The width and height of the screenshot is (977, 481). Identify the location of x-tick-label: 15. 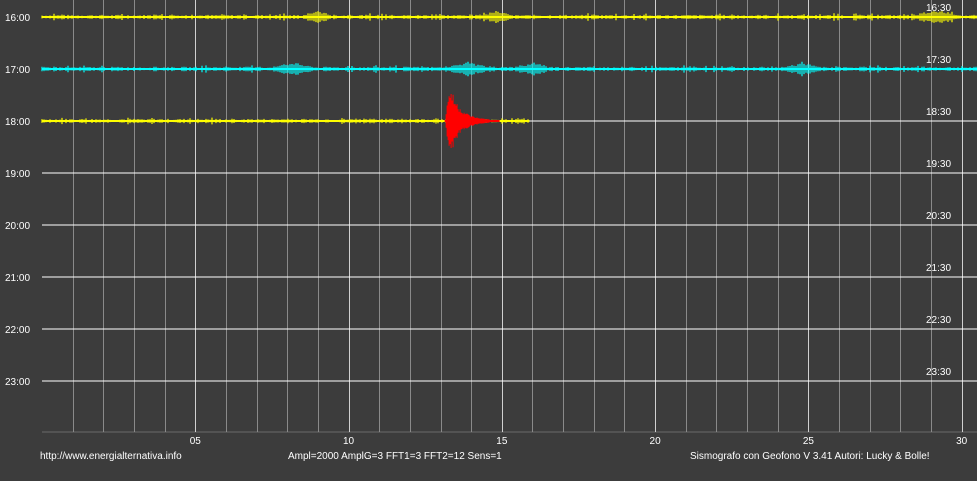
(502, 441).